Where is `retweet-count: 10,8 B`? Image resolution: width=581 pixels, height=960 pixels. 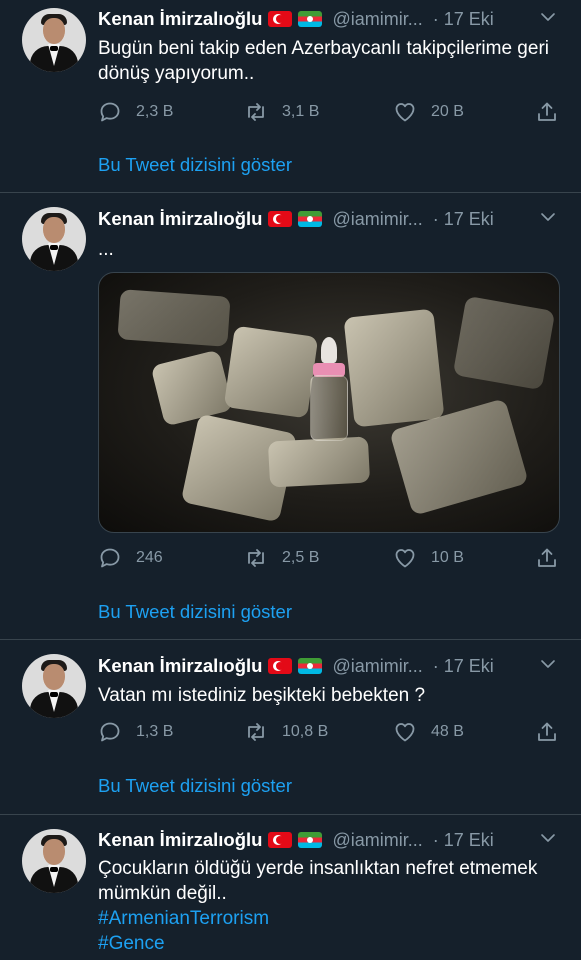
retweet-count: 10,8 B is located at coordinates (305, 731).